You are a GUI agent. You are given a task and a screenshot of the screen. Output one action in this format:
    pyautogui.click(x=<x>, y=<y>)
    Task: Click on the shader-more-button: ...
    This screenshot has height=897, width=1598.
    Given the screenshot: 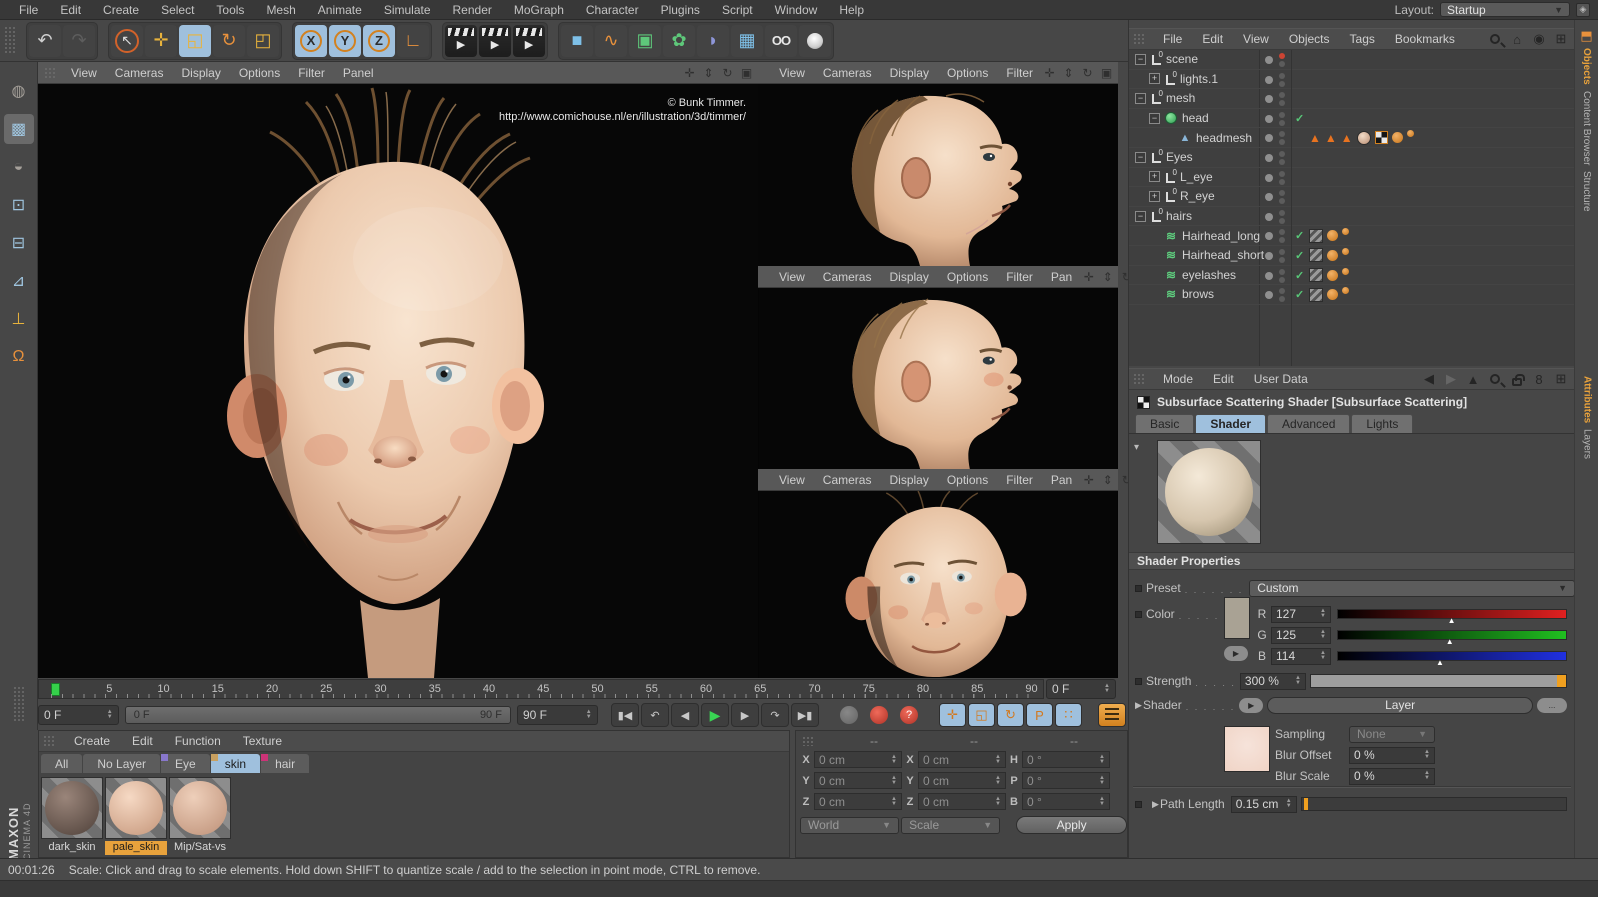 What is the action you would take?
    pyautogui.click(x=1552, y=705)
    